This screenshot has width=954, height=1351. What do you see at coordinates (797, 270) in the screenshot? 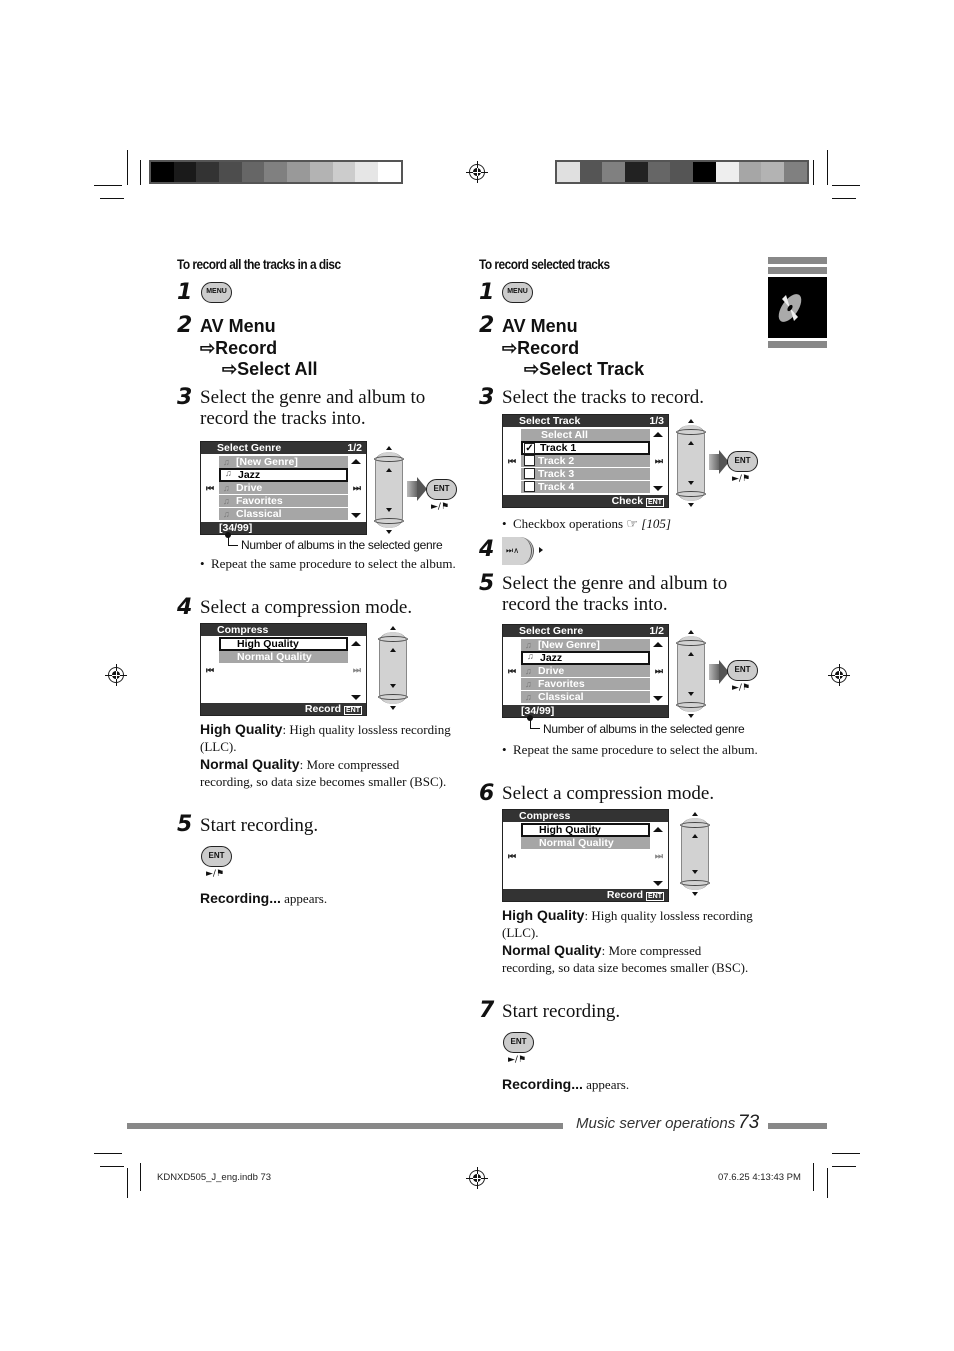
I see `section-tab-stripe` at bounding box center [797, 270].